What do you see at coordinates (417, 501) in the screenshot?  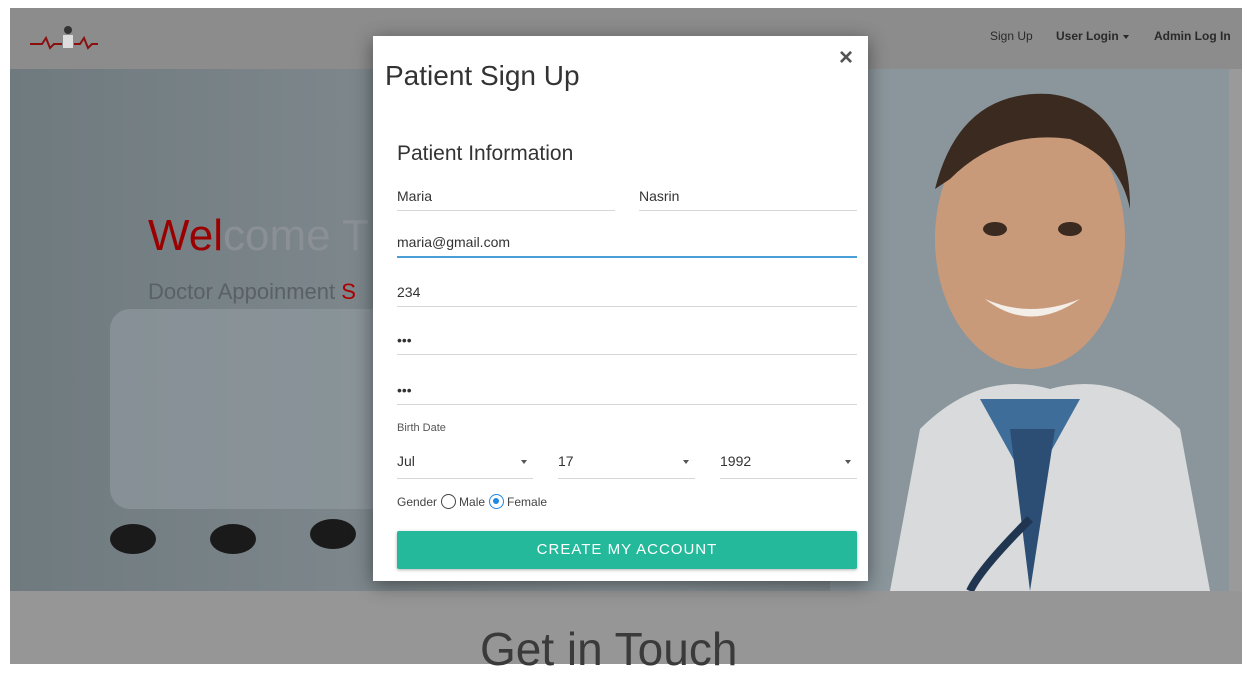 I see `gender-label: Gender` at bounding box center [417, 501].